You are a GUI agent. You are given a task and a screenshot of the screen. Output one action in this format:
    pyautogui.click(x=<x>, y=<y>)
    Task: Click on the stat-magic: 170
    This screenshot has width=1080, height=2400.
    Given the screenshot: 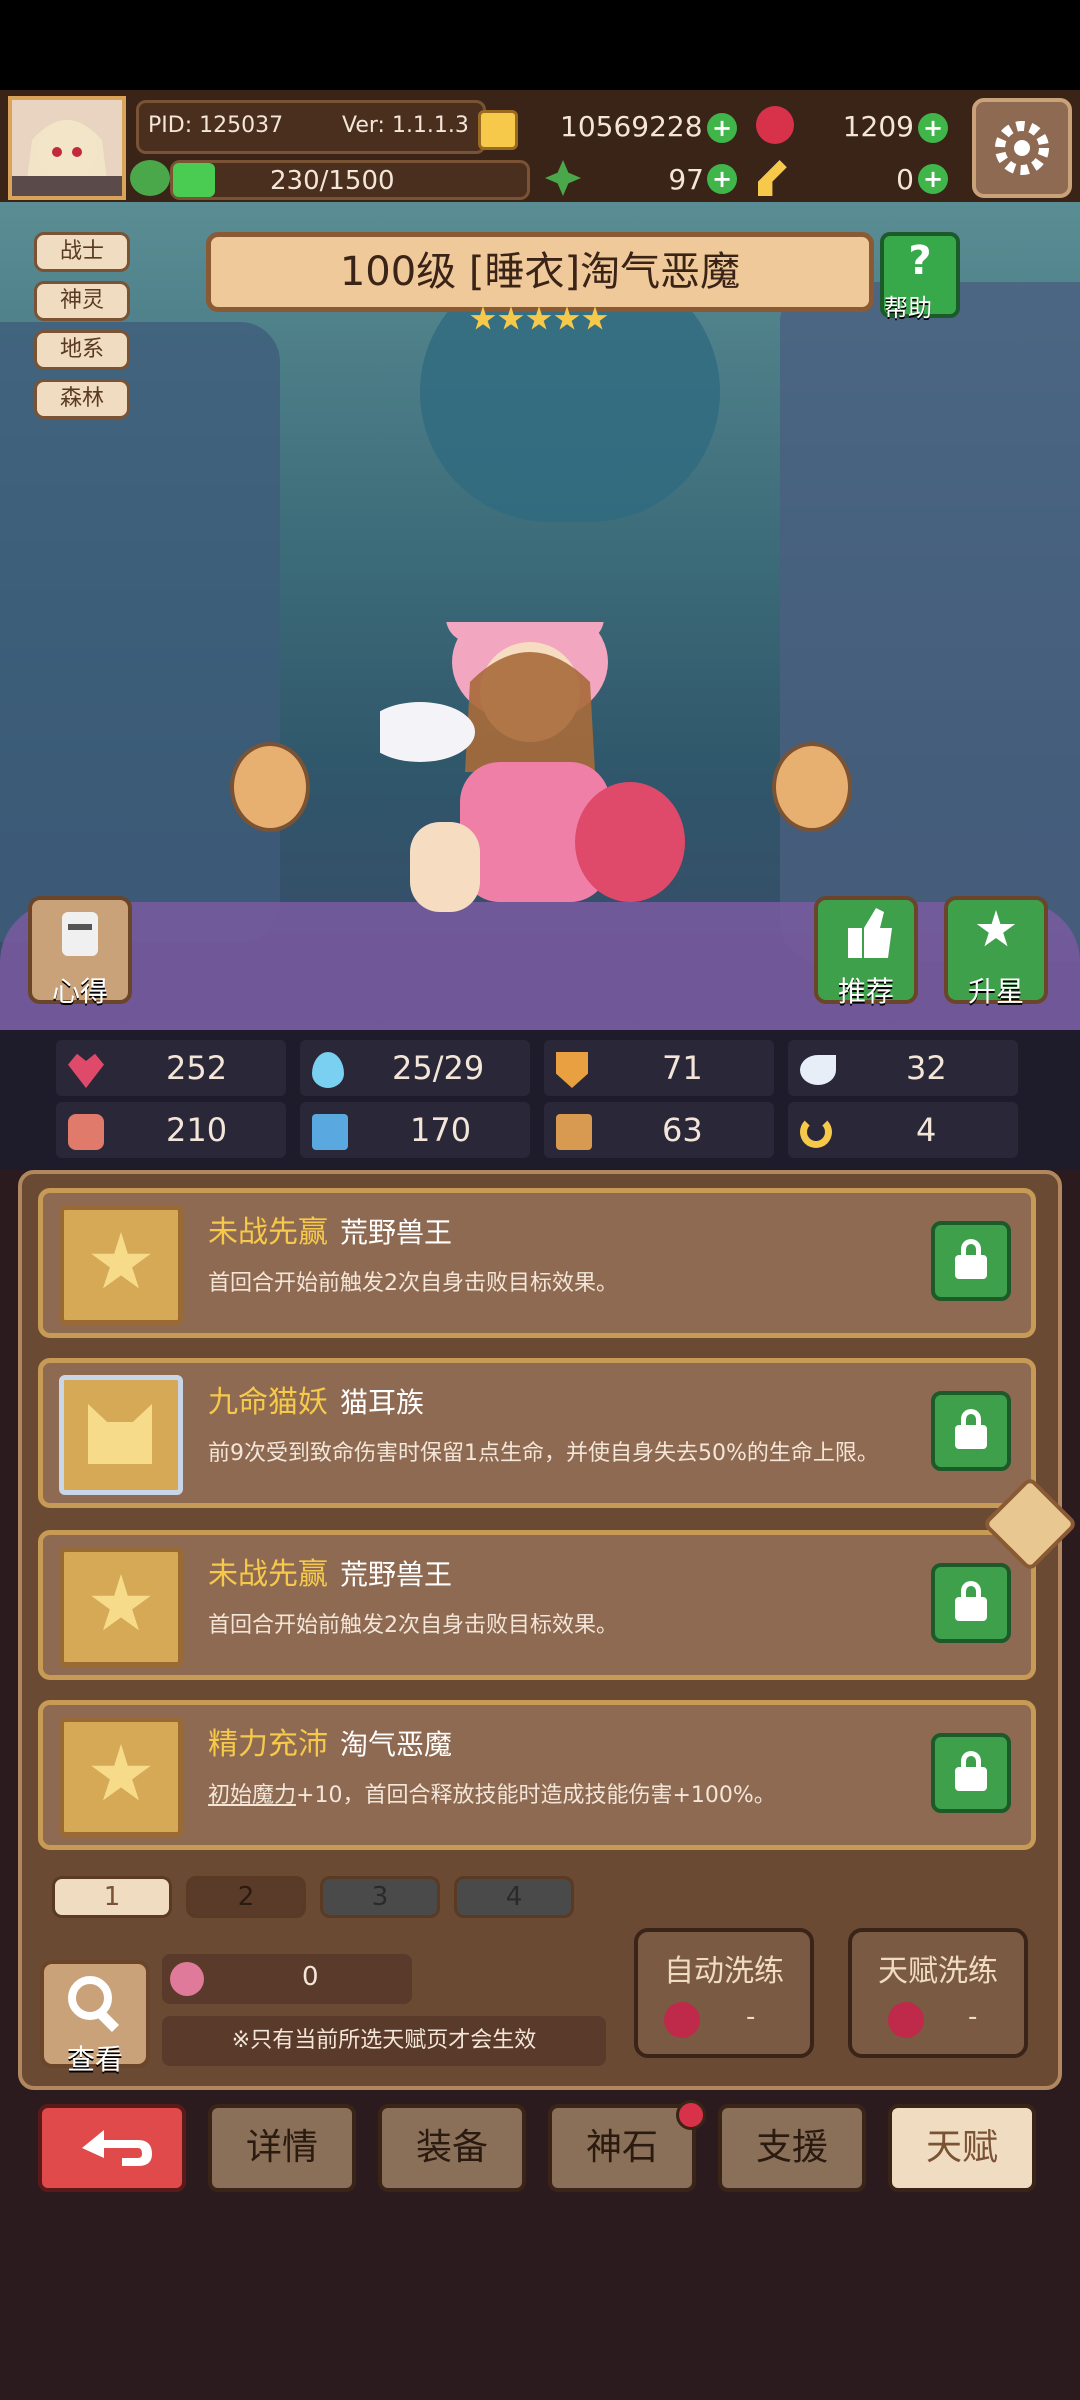 What is the action you would take?
    pyautogui.click(x=415, y=1130)
    